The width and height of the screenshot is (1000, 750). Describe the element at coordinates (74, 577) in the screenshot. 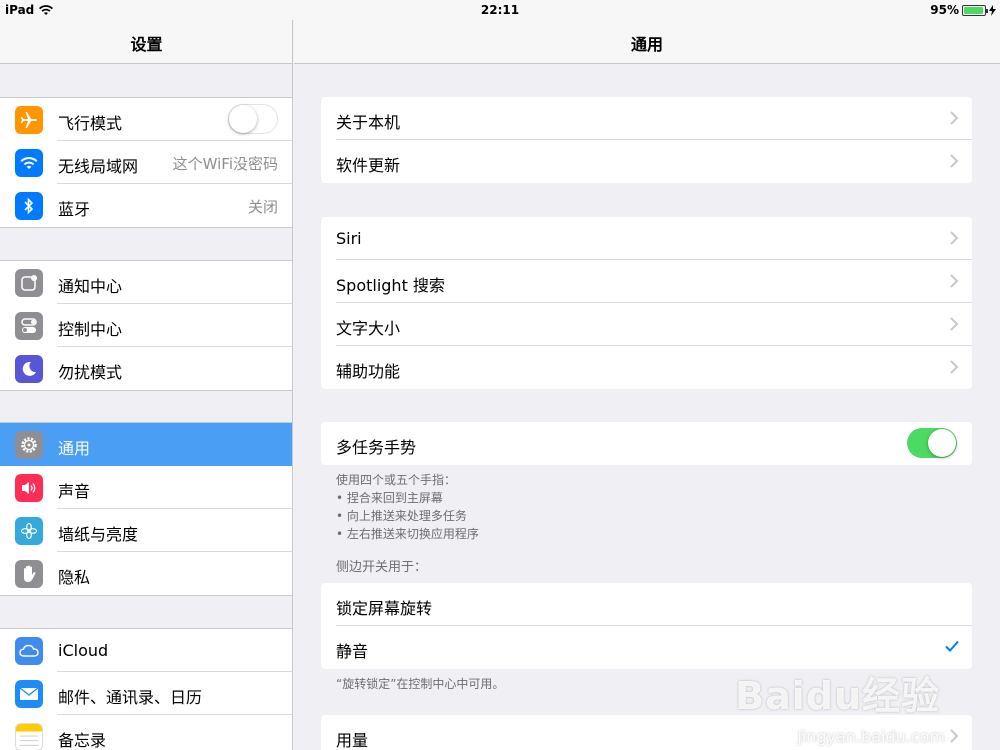

I see `sidebar-item-label: 隐私` at that location.